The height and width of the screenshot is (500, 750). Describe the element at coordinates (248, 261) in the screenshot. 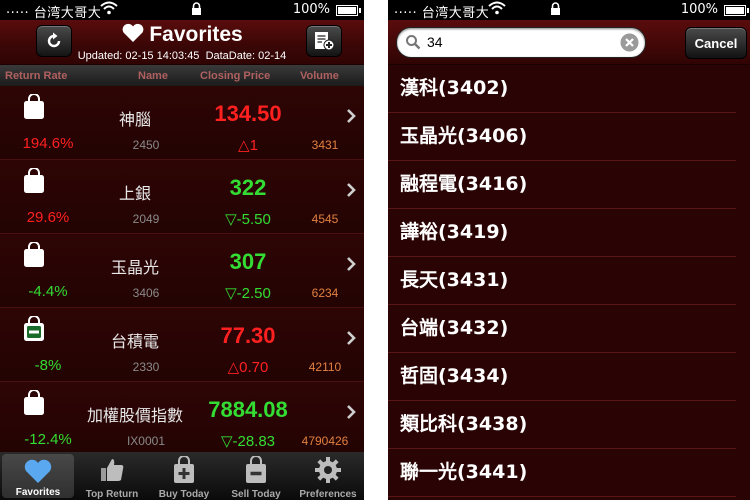

I see `closing-price: 307` at that location.